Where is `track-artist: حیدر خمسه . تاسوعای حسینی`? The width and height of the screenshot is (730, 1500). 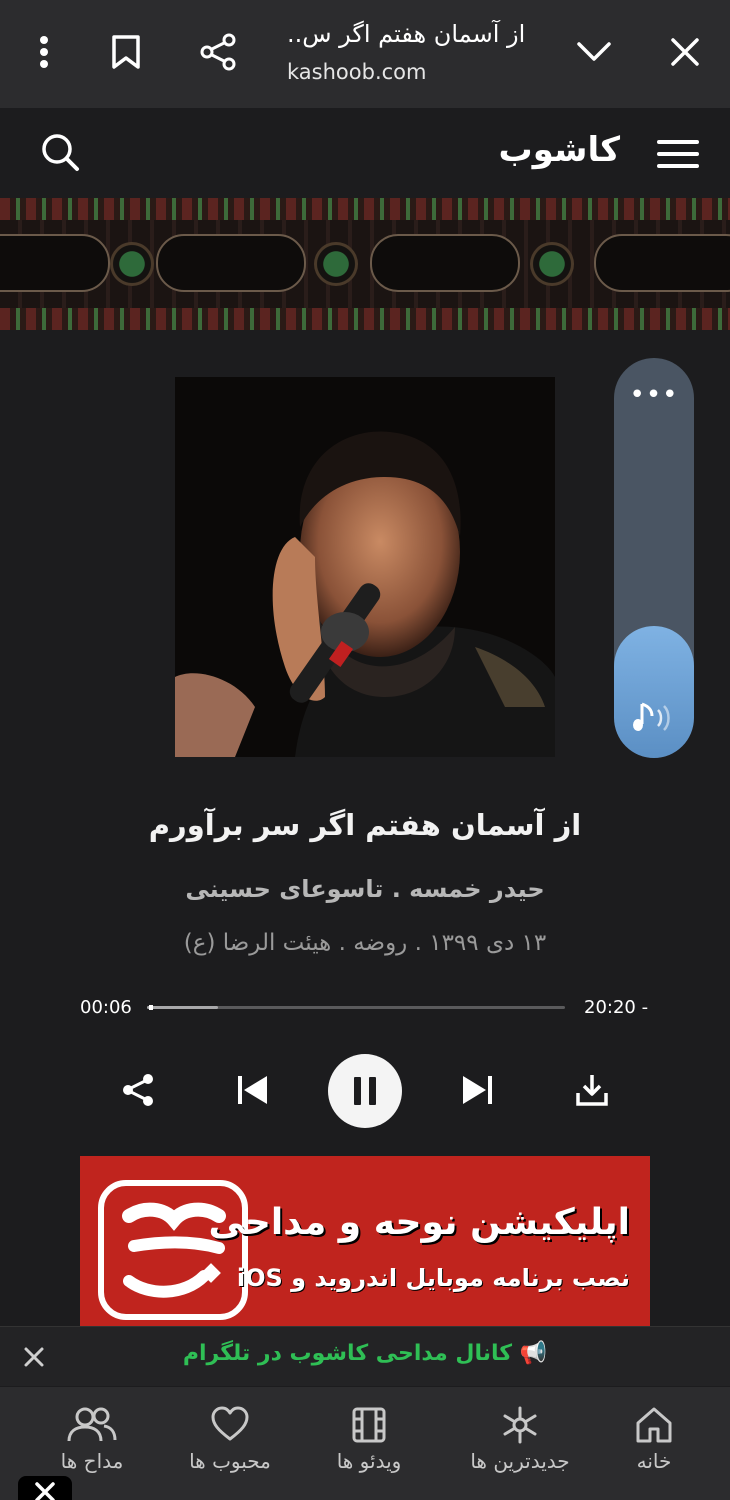
track-artist: حیدر خمسه . تاسوعای حسینی is located at coordinates (365, 889).